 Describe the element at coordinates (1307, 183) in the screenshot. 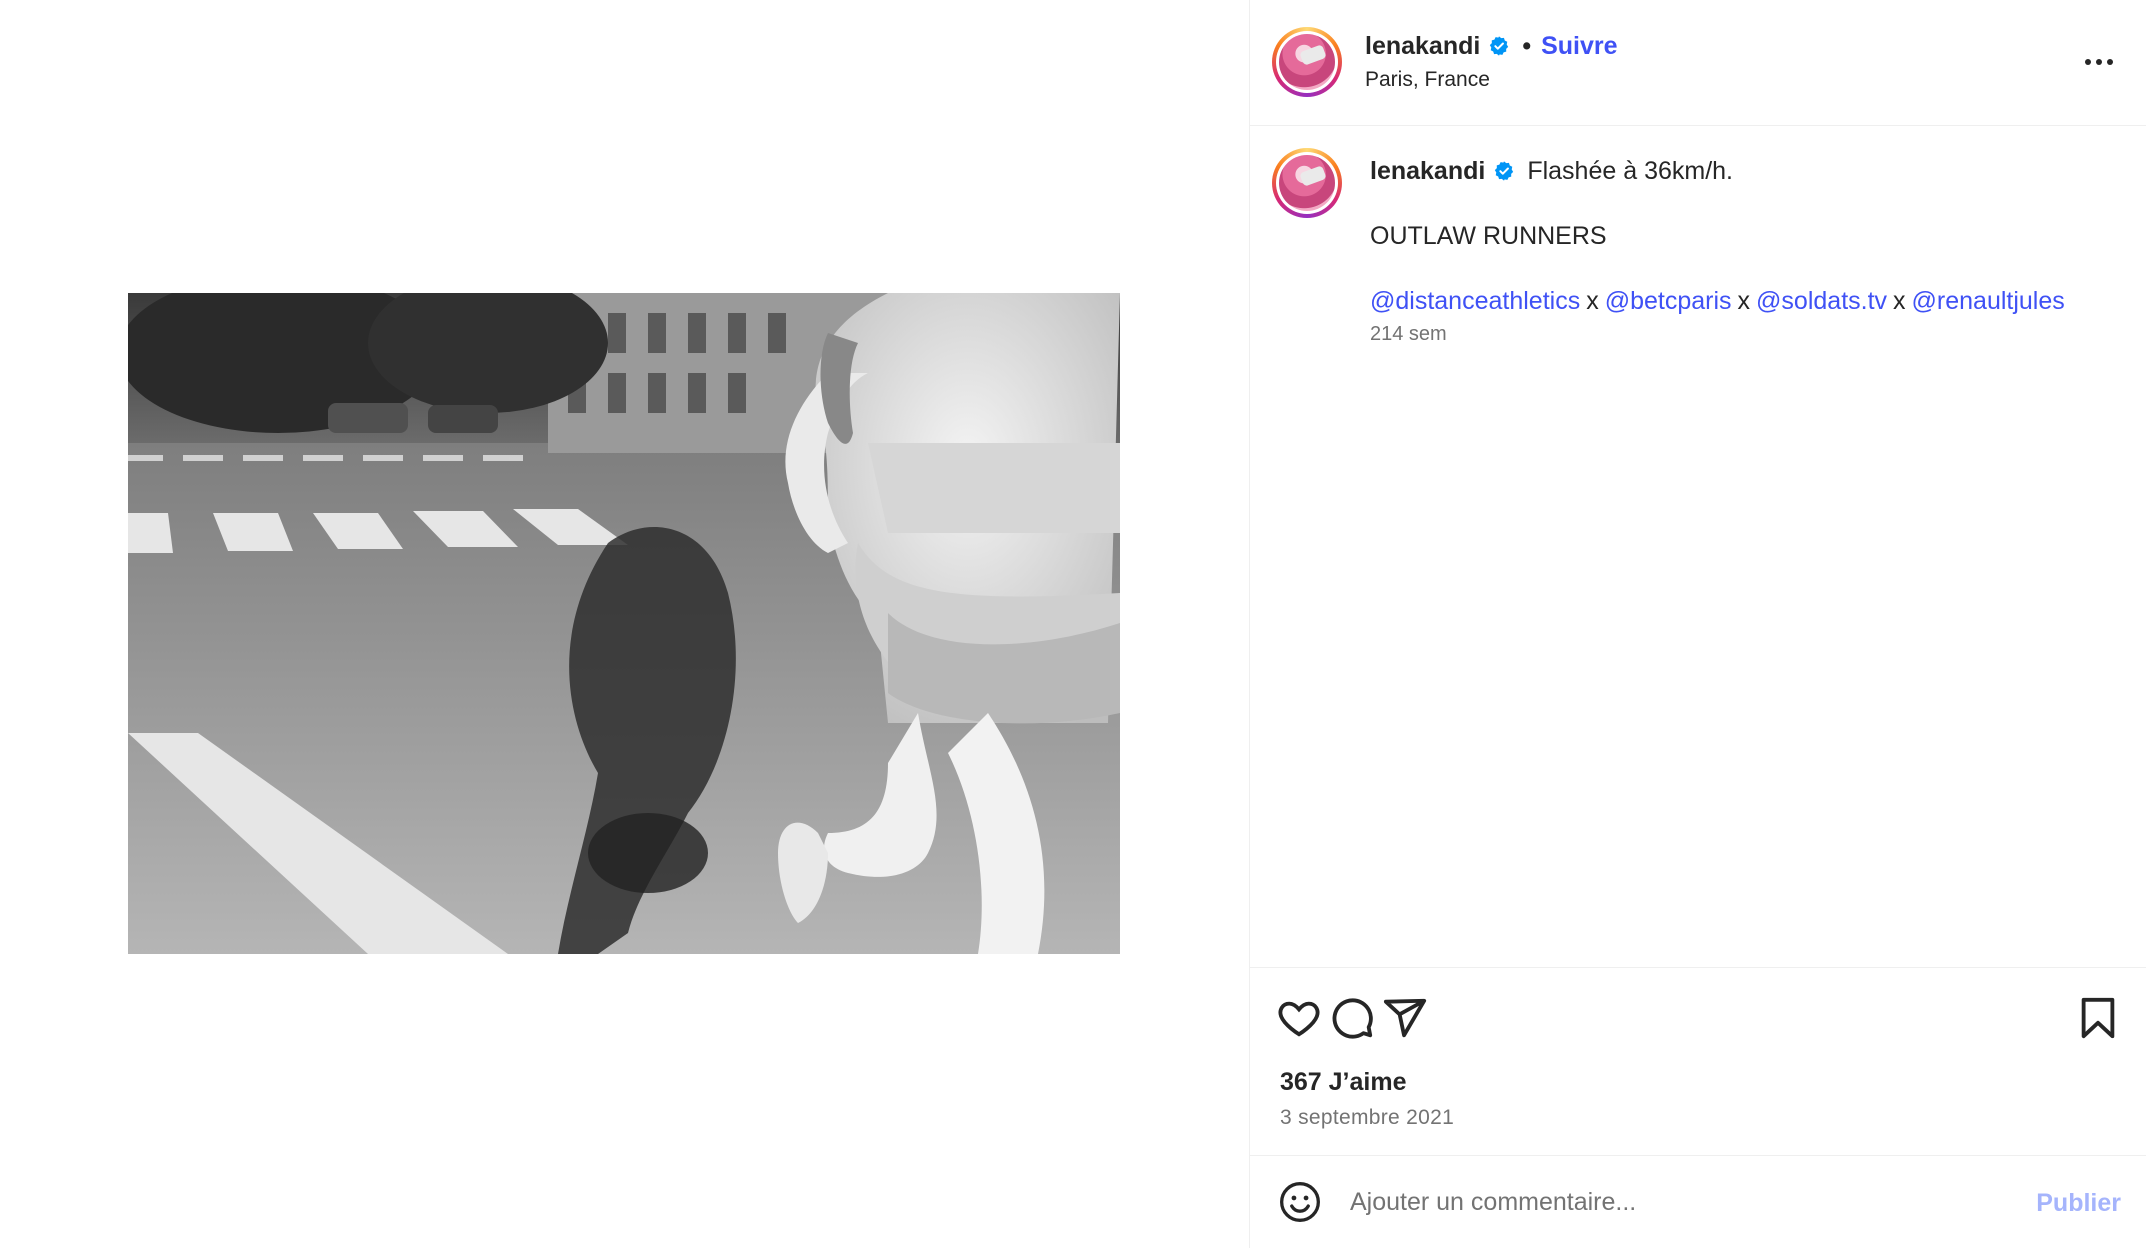

I see `caption-author-avatar` at that location.